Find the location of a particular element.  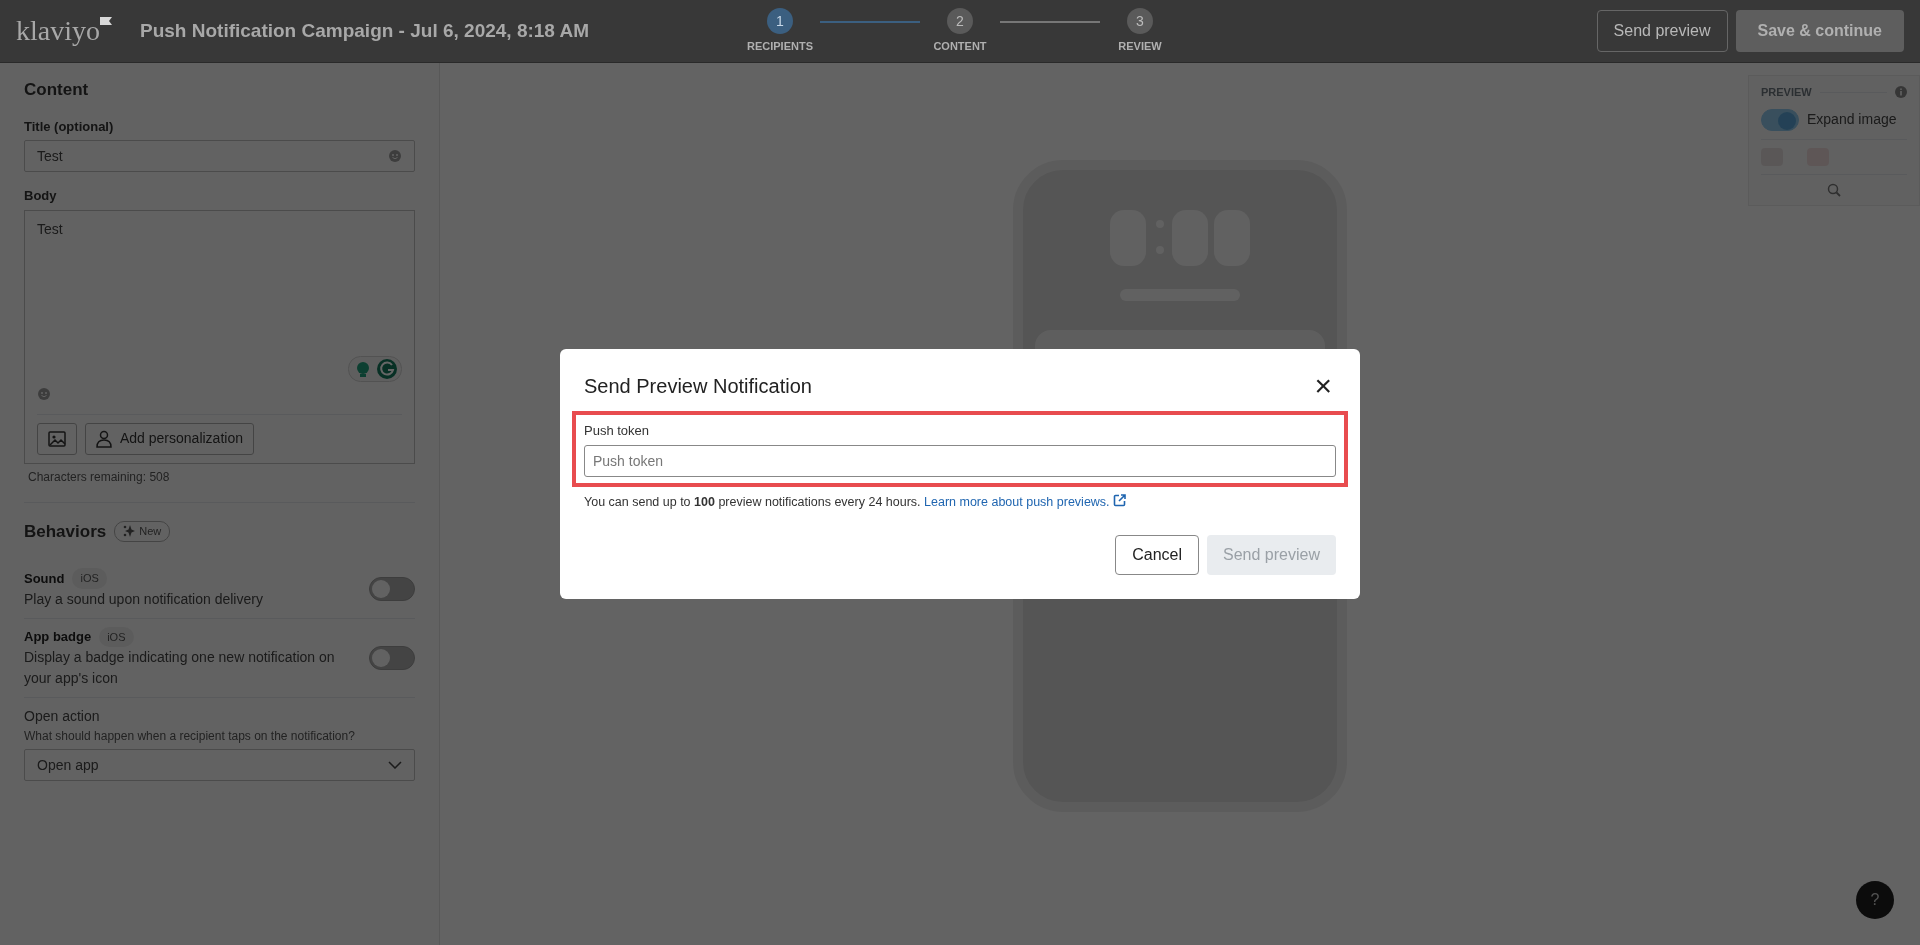

step-label: CONTENT is located at coordinates (960, 46).